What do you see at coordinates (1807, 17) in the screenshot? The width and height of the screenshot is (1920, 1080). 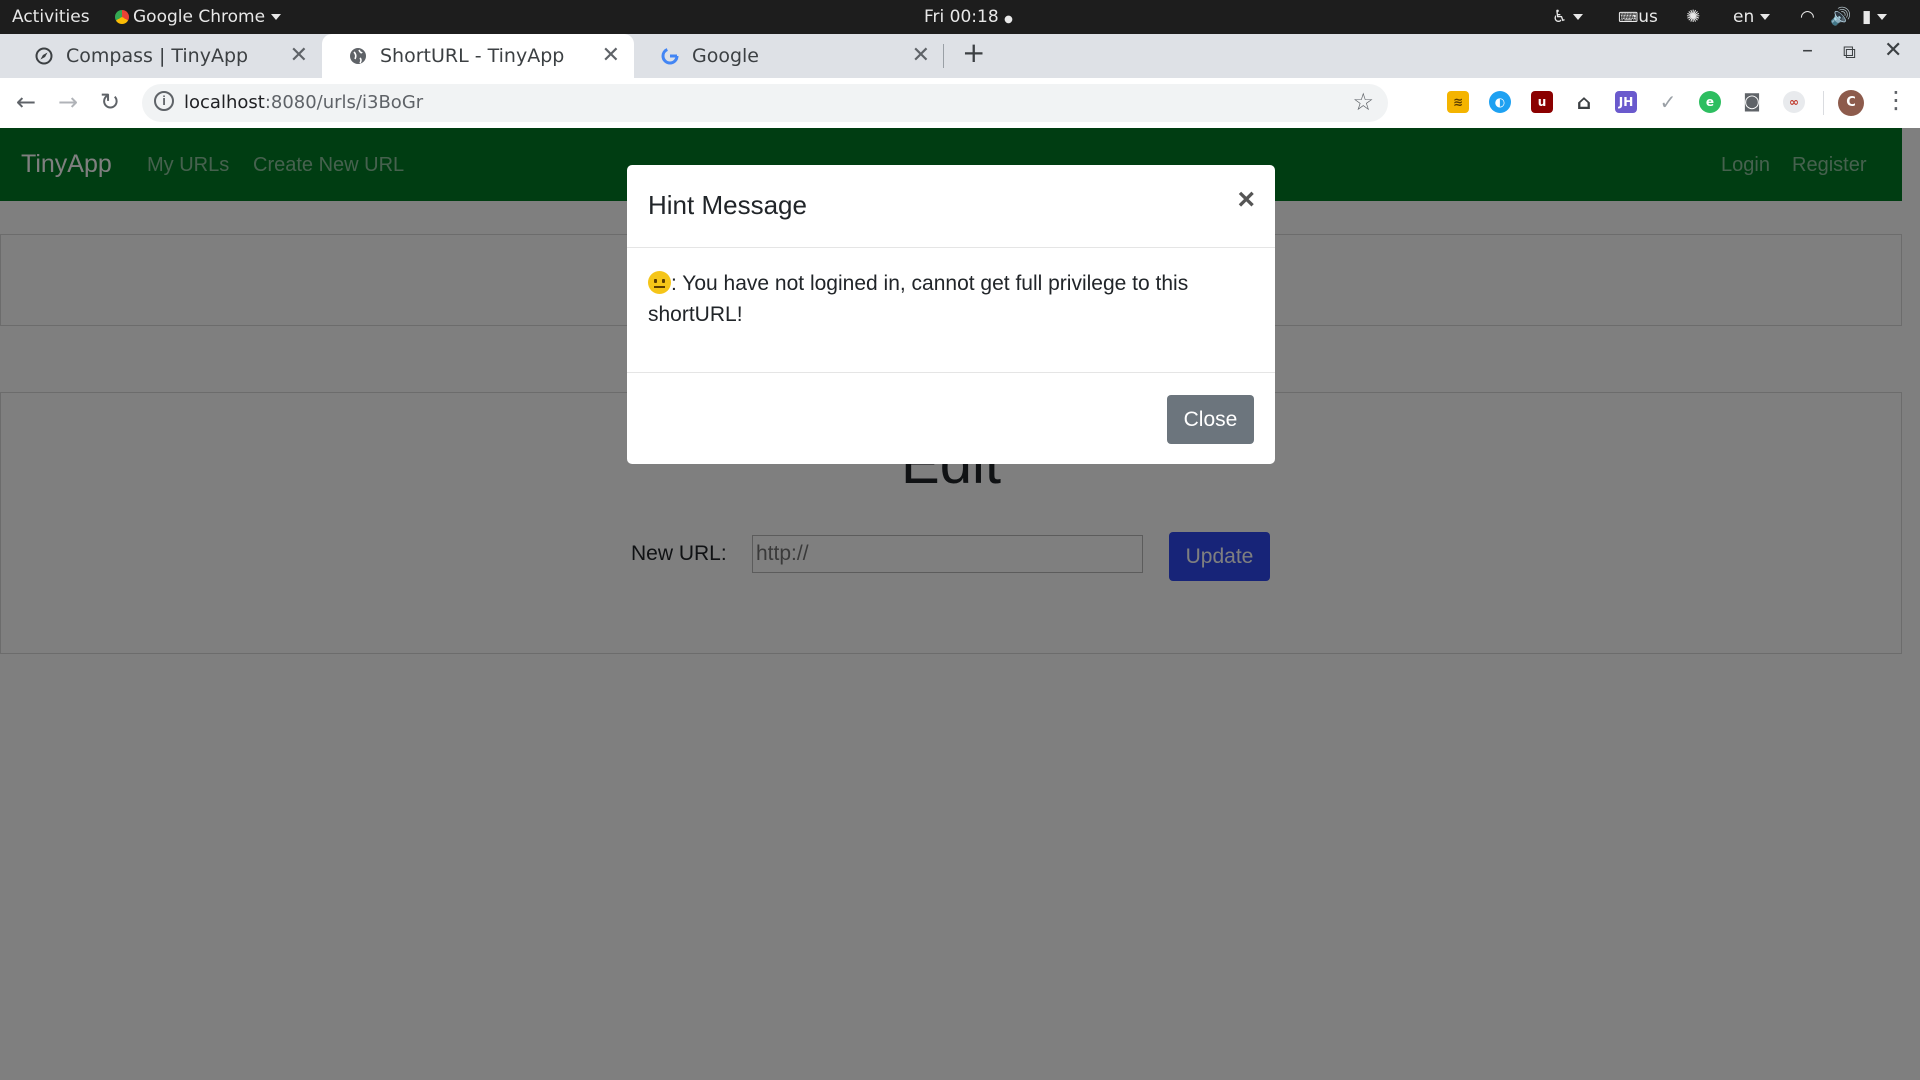 I see `wifi-icon: ◠` at bounding box center [1807, 17].